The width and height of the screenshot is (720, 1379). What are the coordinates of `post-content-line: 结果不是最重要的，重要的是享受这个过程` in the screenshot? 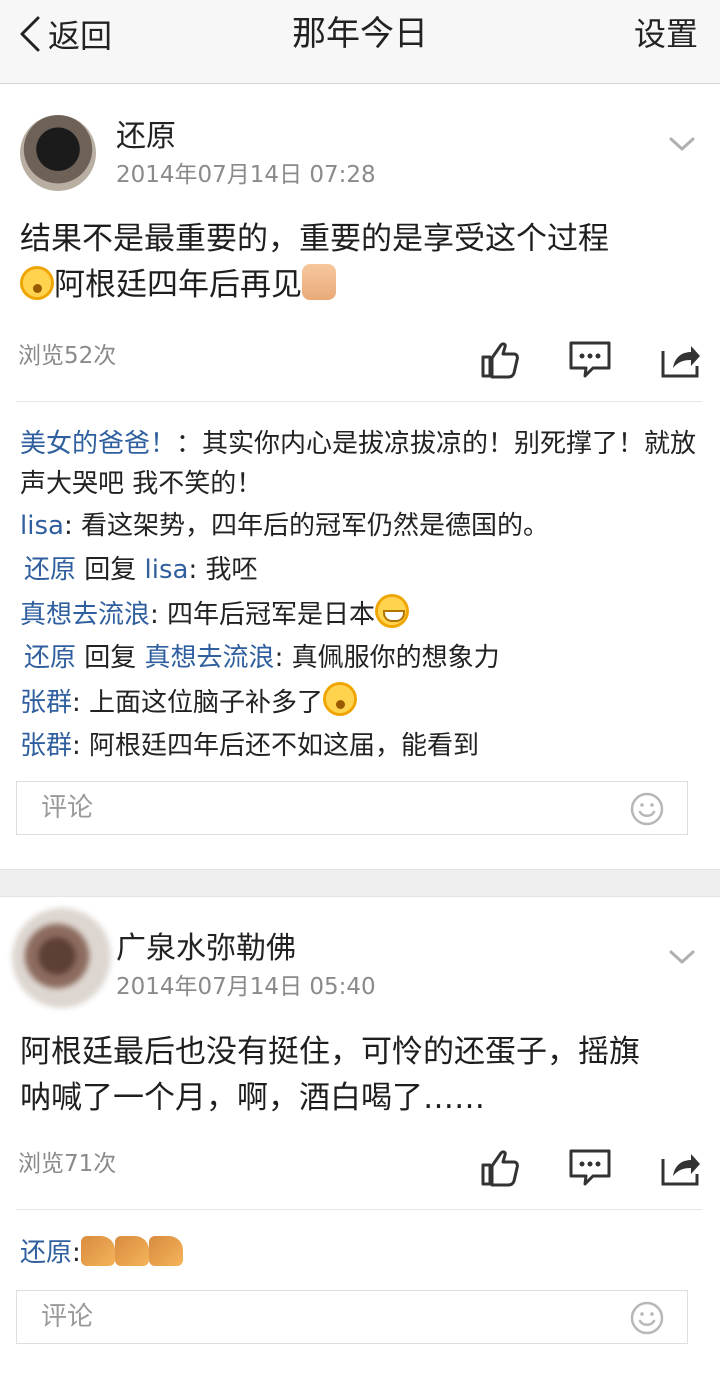 It's located at (314, 239).